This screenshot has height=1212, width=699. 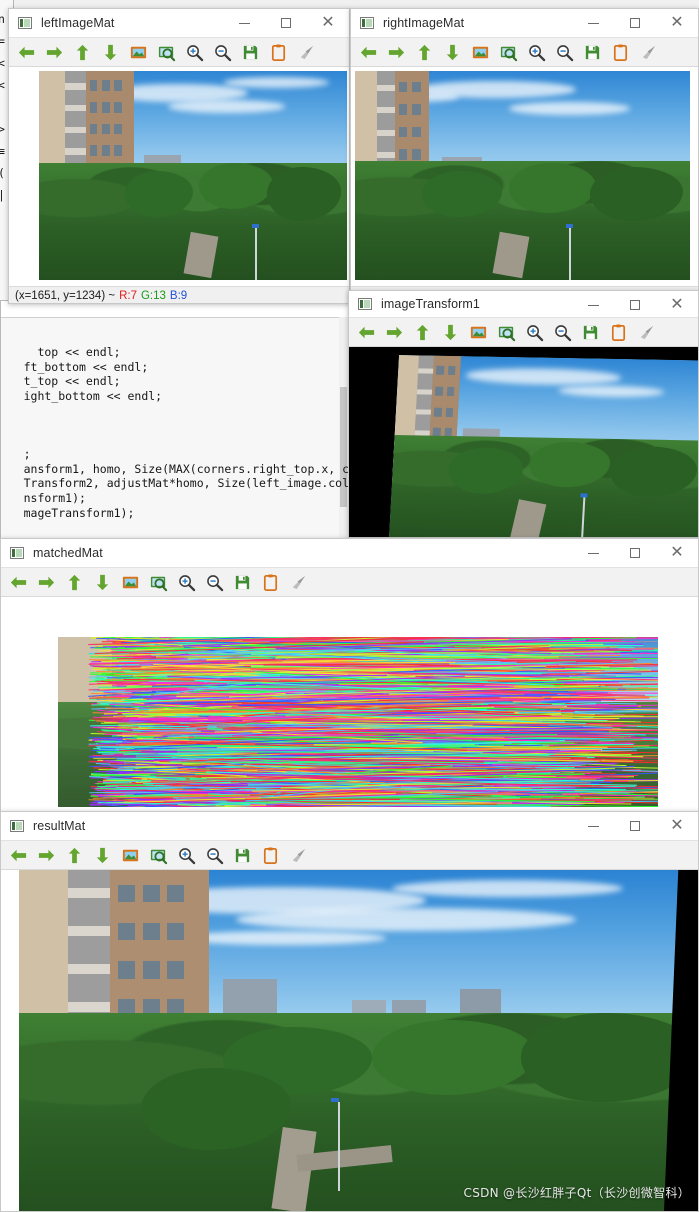 What do you see at coordinates (65, 296) in the screenshot?
I see `cursor-coords-left: (x=1651, y=1234) ~` at bounding box center [65, 296].